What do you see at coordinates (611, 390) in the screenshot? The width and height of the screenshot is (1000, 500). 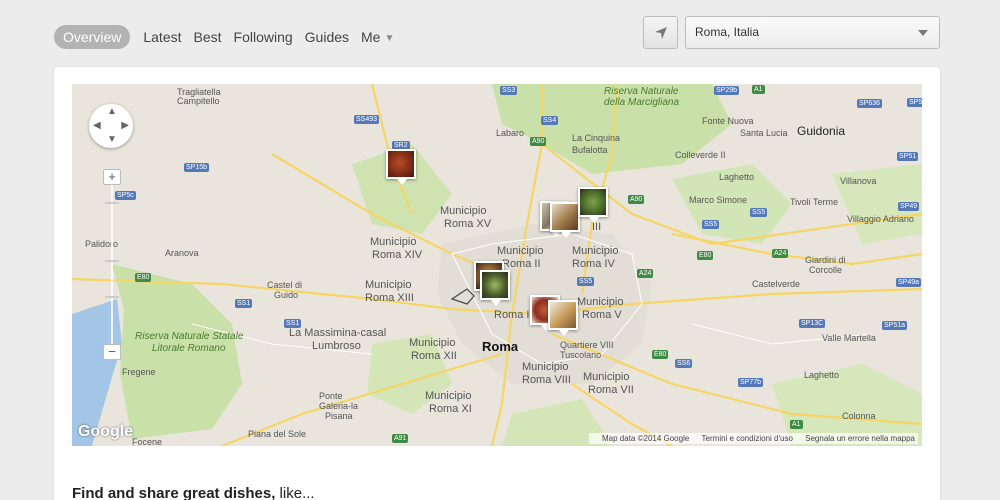 I see `map-label: Roma VII` at bounding box center [611, 390].